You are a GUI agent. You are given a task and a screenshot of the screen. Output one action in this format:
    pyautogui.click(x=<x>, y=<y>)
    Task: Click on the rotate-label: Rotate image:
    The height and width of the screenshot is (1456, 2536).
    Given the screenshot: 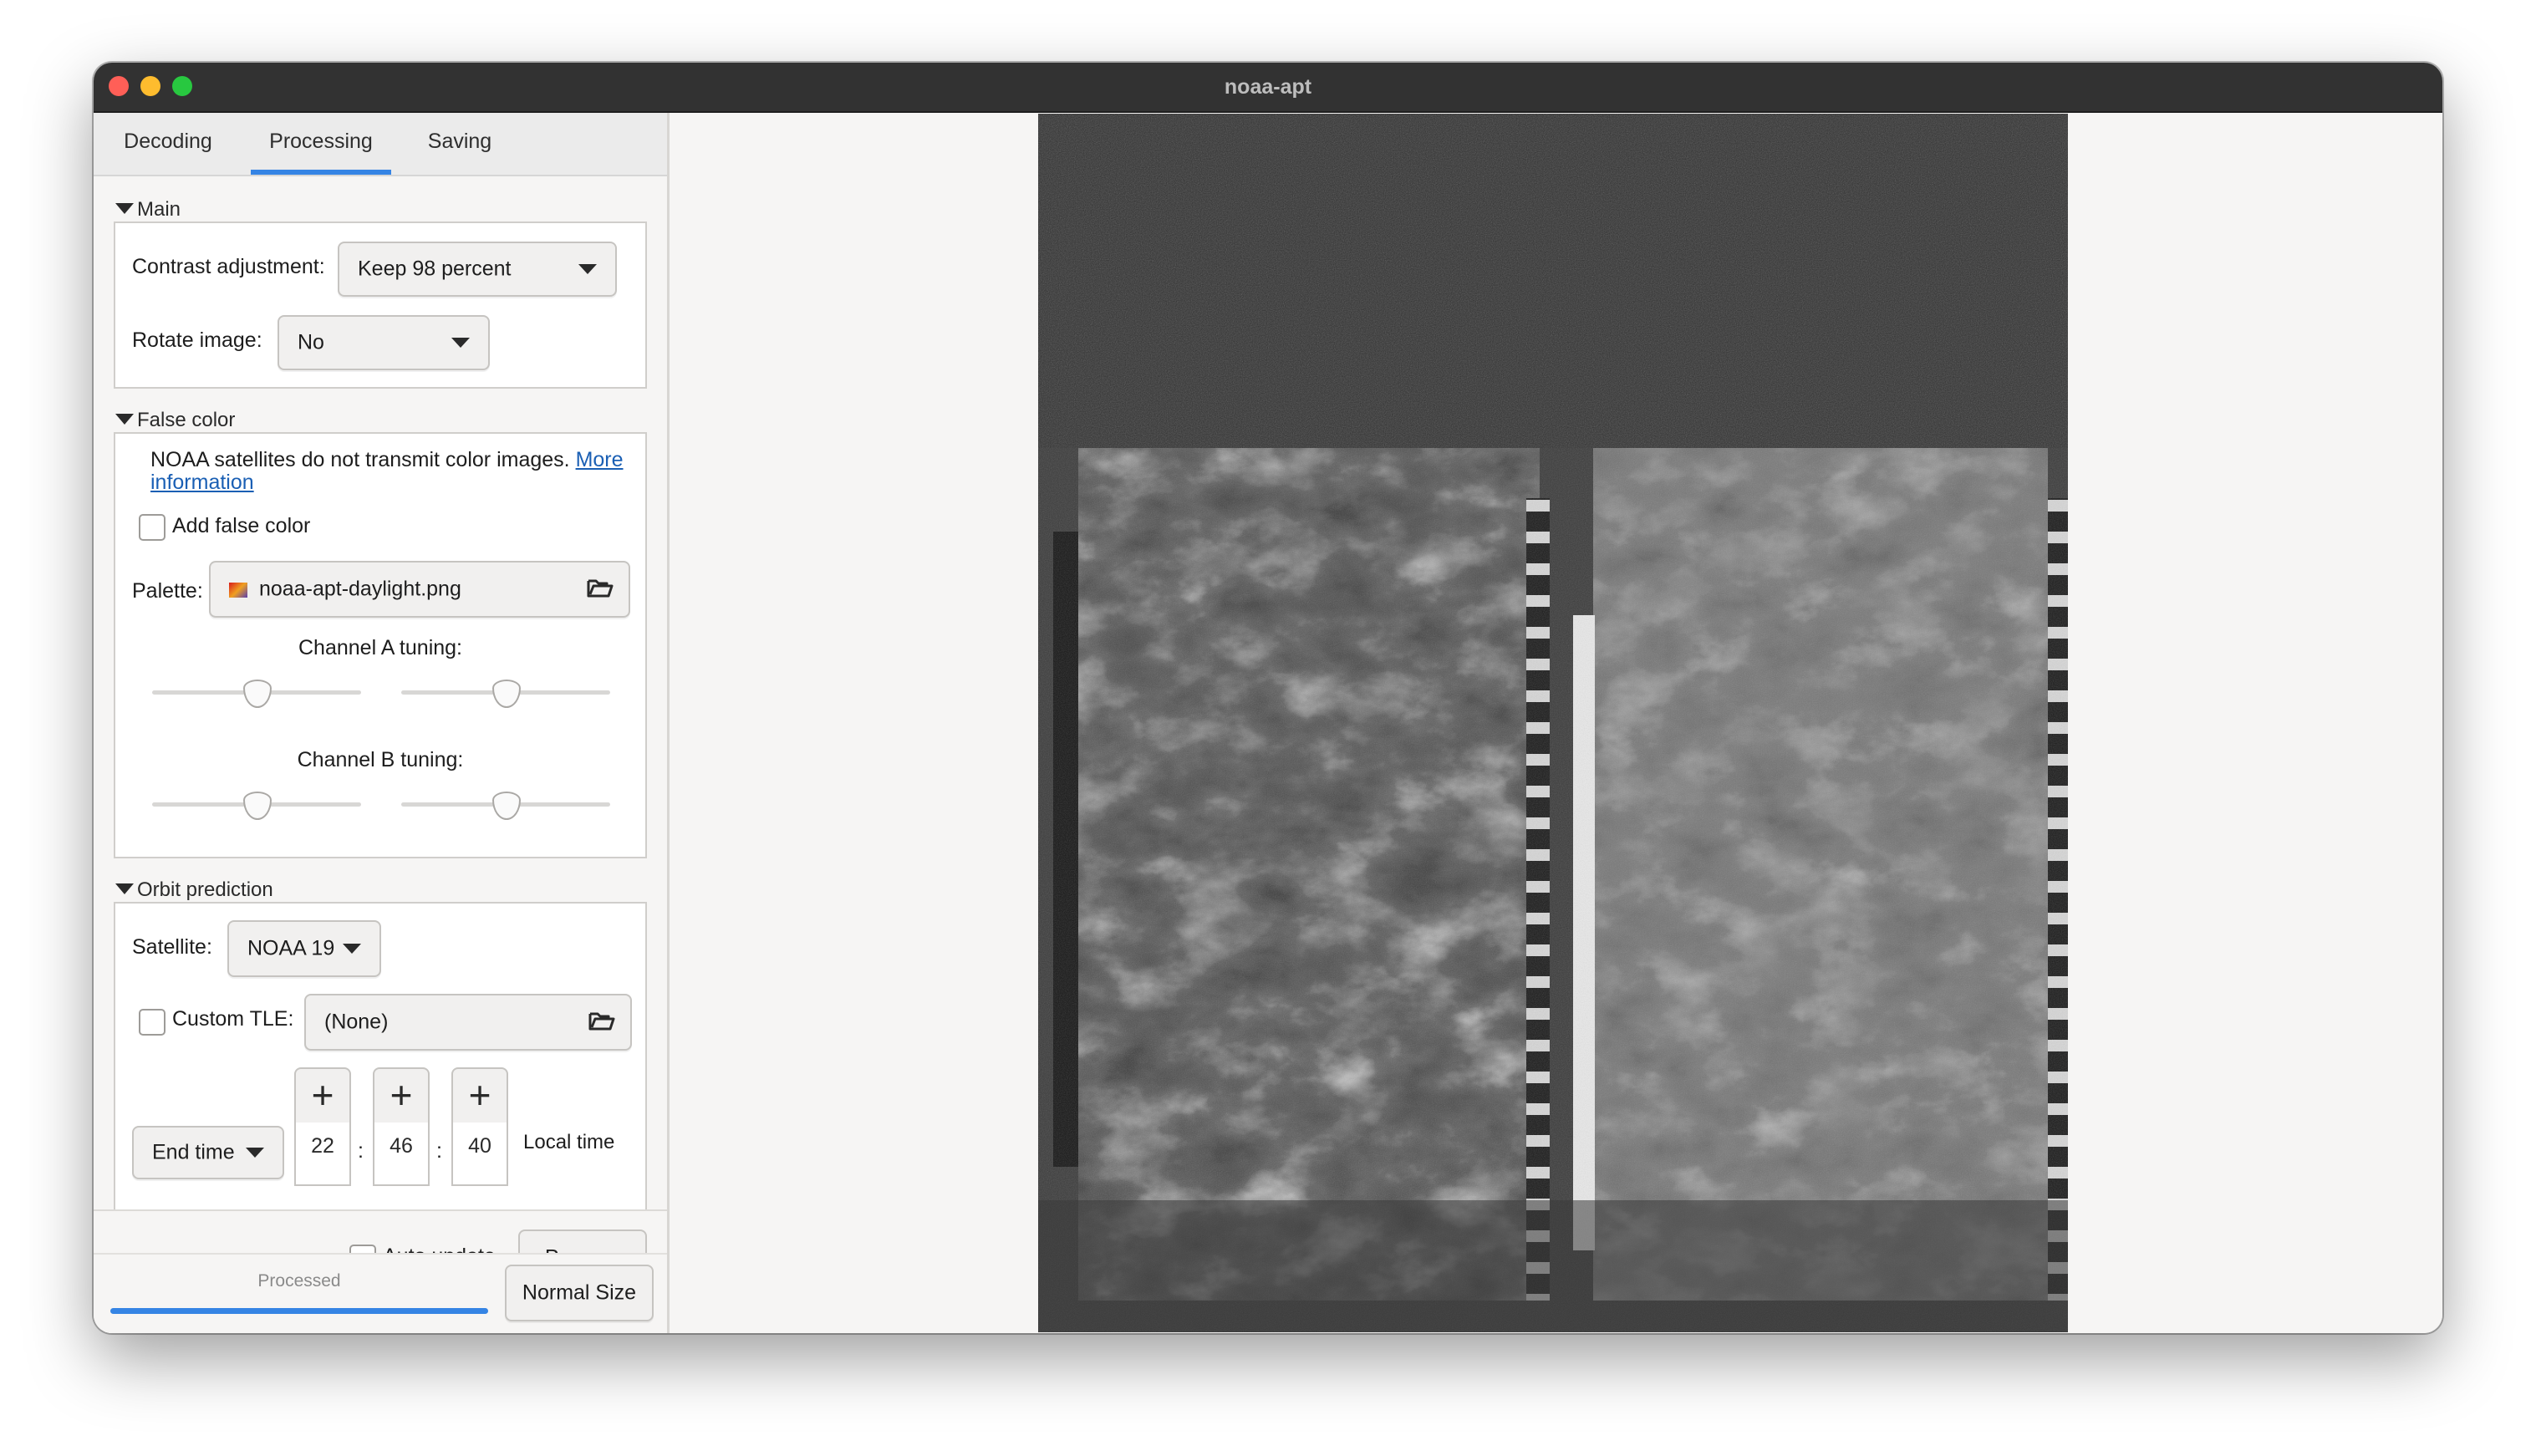 What is the action you would take?
    pyautogui.click(x=197, y=340)
    